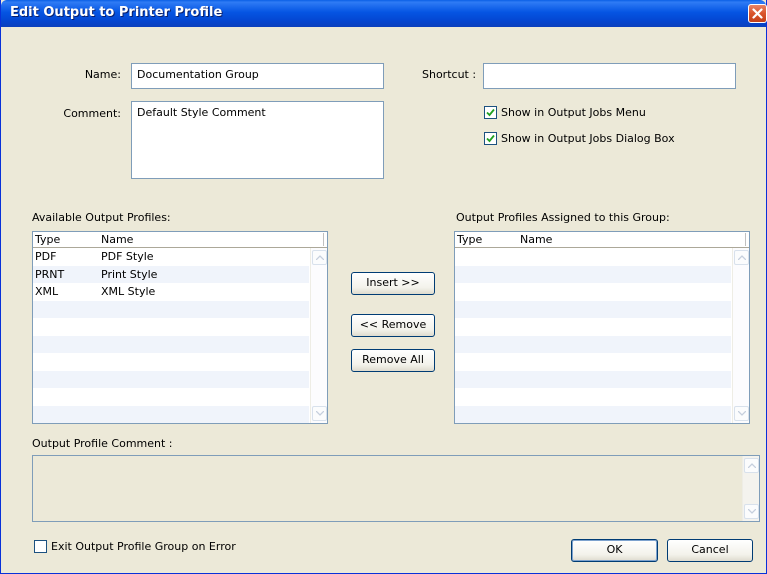  Describe the element at coordinates (46, 256) in the screenshot. I see `profile-type-cell: PDF` at that location.